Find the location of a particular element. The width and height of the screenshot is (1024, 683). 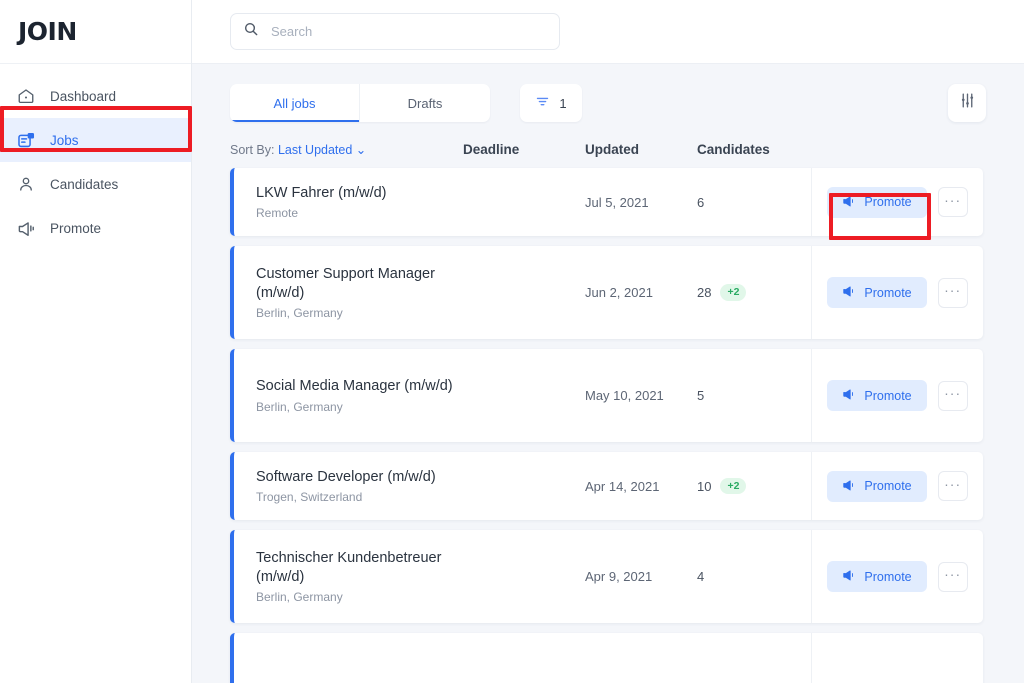

sort-by-value: Last Updated is located at coordinates (315, 150).